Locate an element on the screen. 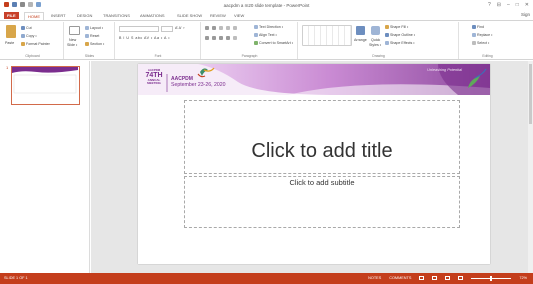 This screenshot has width=533, height=284. maximize-button: □ is located at coordinates (517, 5).